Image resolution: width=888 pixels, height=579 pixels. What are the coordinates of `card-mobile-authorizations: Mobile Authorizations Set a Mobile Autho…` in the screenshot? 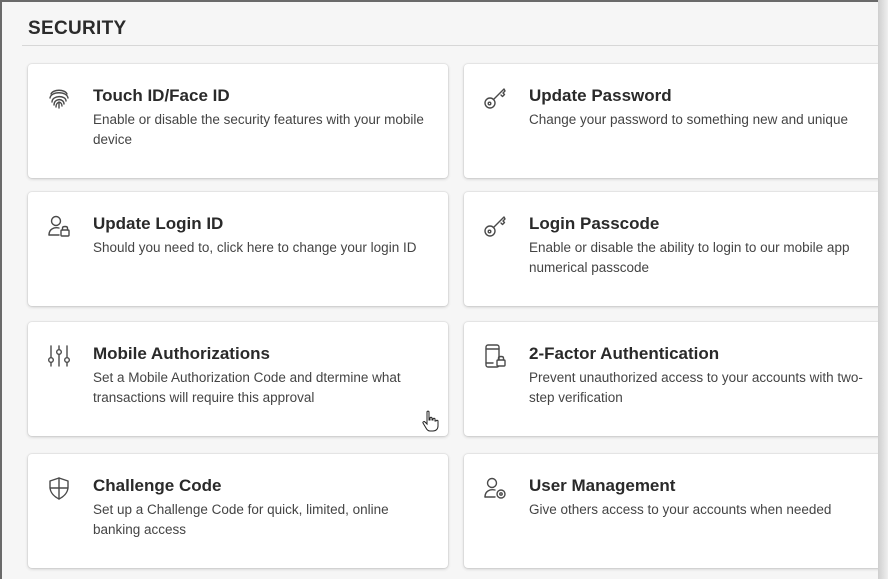 It's located at (238, 379).